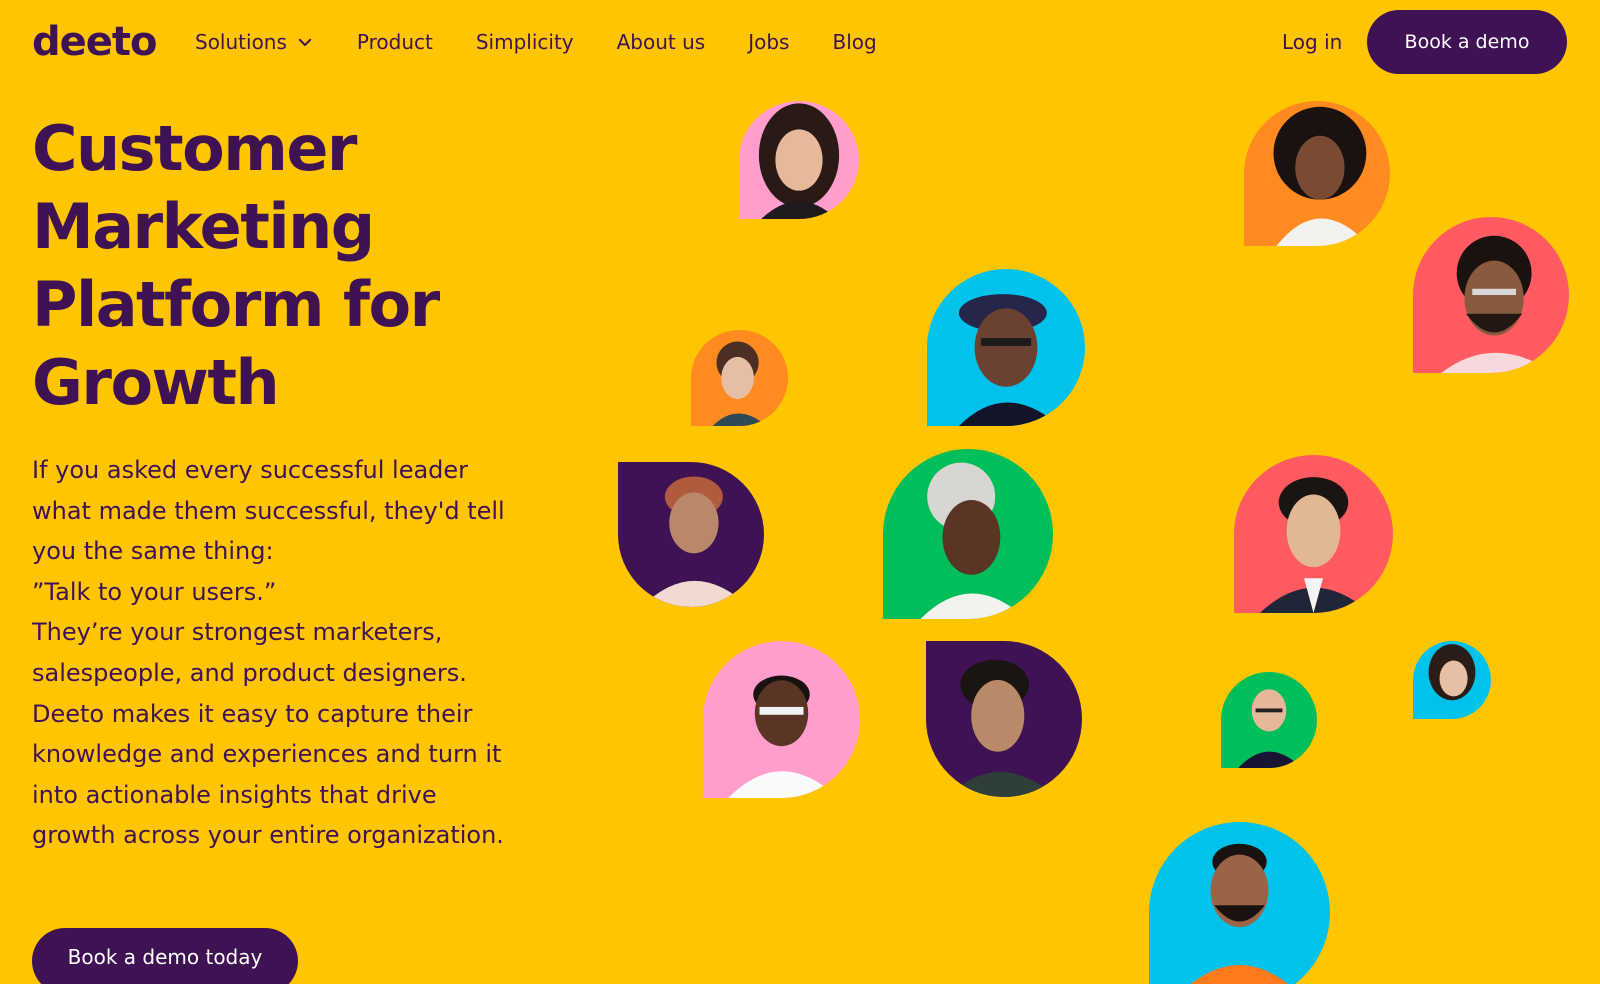 The width and height of the screenshot is (1600, 984). Describe the element at coordinates (799, 160) in the screenshot. I see `avatar-woman-dark-hair` at that location.